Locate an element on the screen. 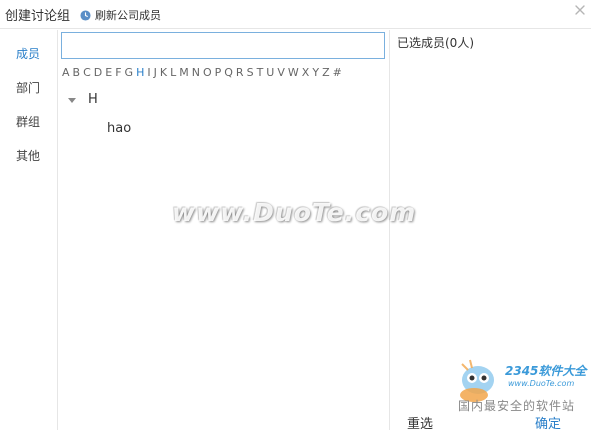 This screenshot has height=430, width=591. category-nav: 成员 部门 群组 其他 is located at coordinates (29, 230).